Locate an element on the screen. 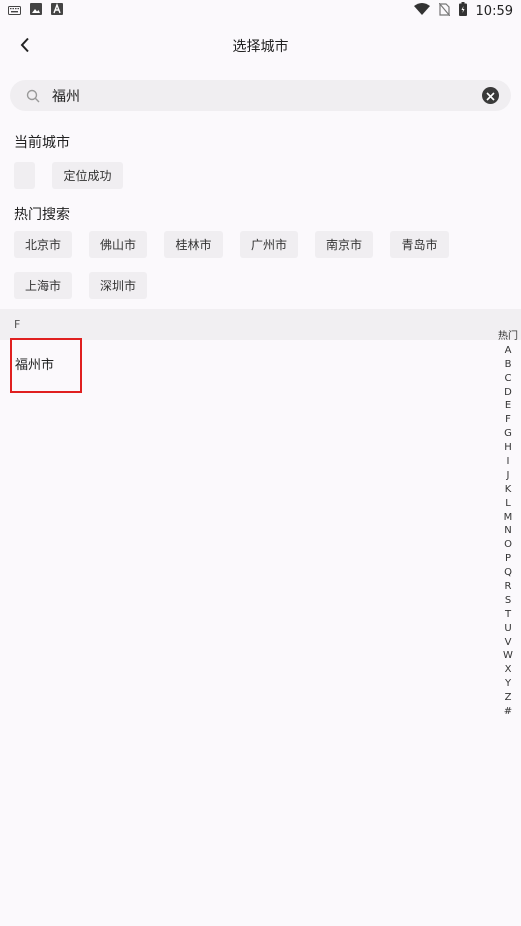 This screenshot has height=926, width=521. index-letter: V is located at coordinates (508, 643).